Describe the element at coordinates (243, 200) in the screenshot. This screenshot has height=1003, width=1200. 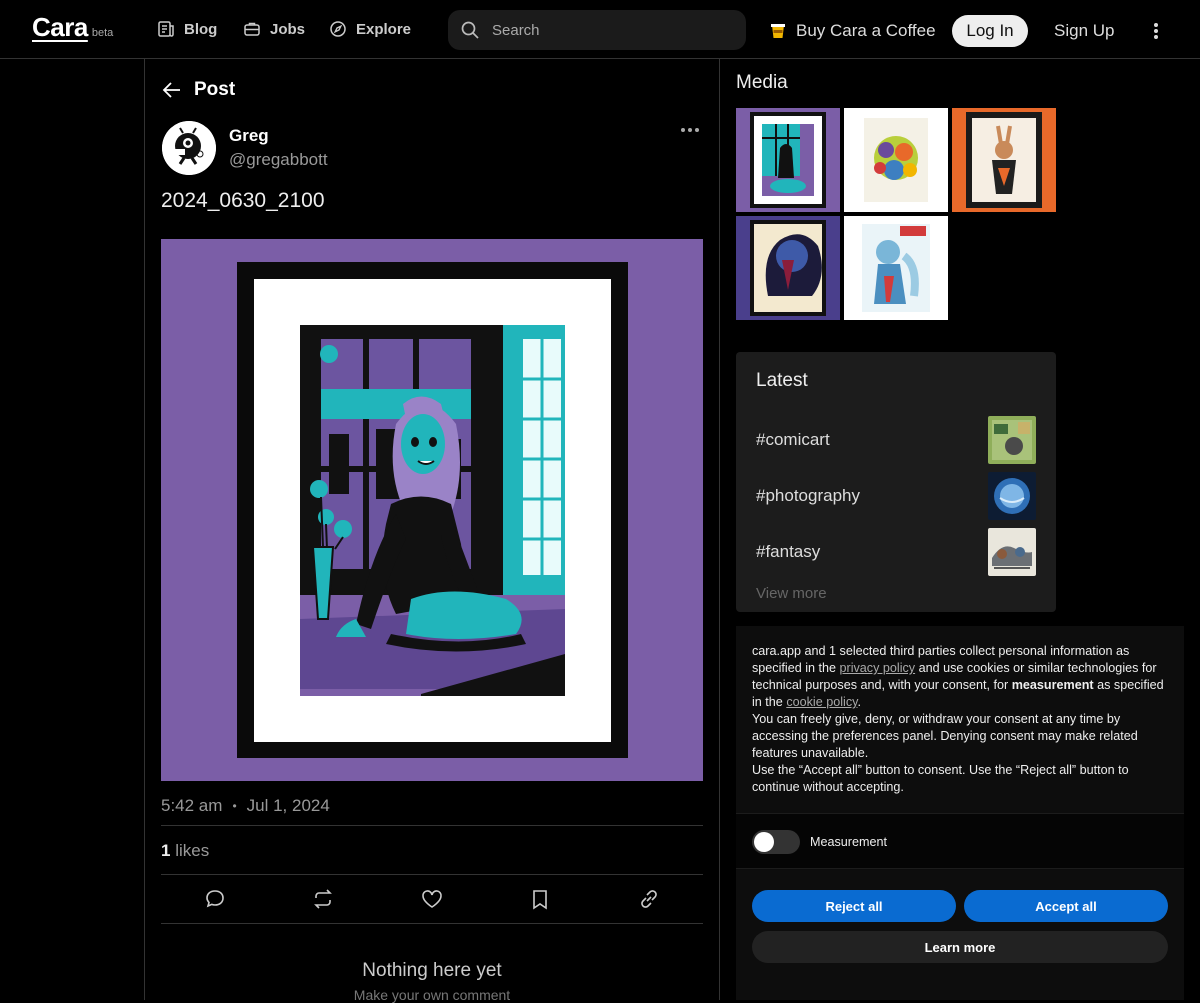
I see `post-title: 2024_0630_2100` at that location.